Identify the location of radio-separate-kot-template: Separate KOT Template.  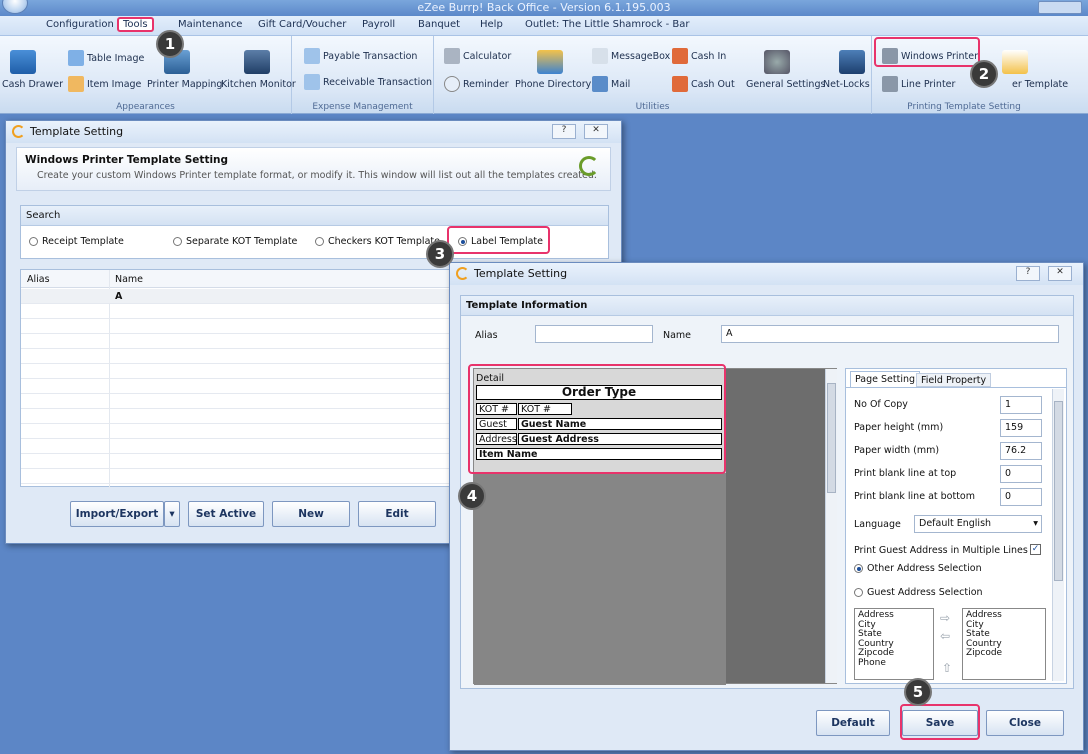
(235, 241).